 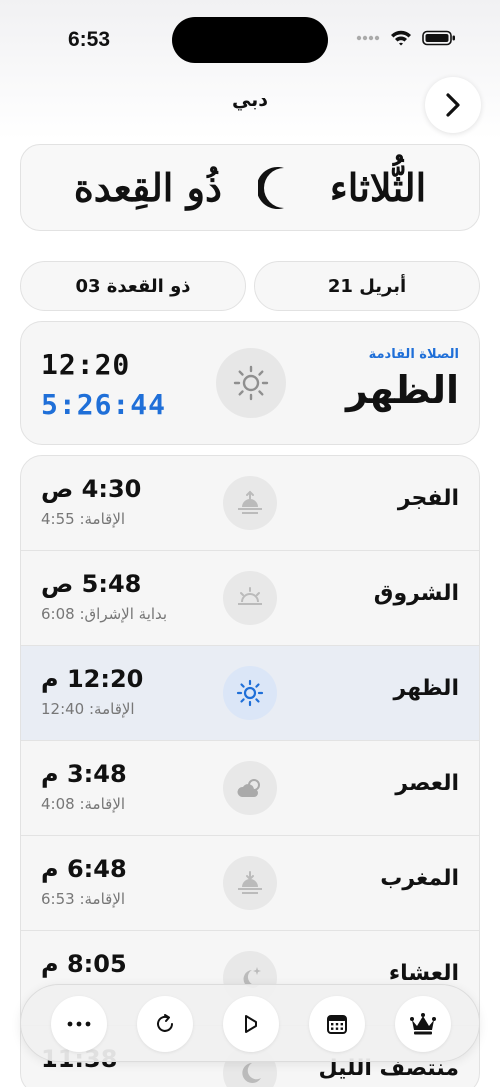 I want to click on sunset-icon, so click(x=250, y=882).